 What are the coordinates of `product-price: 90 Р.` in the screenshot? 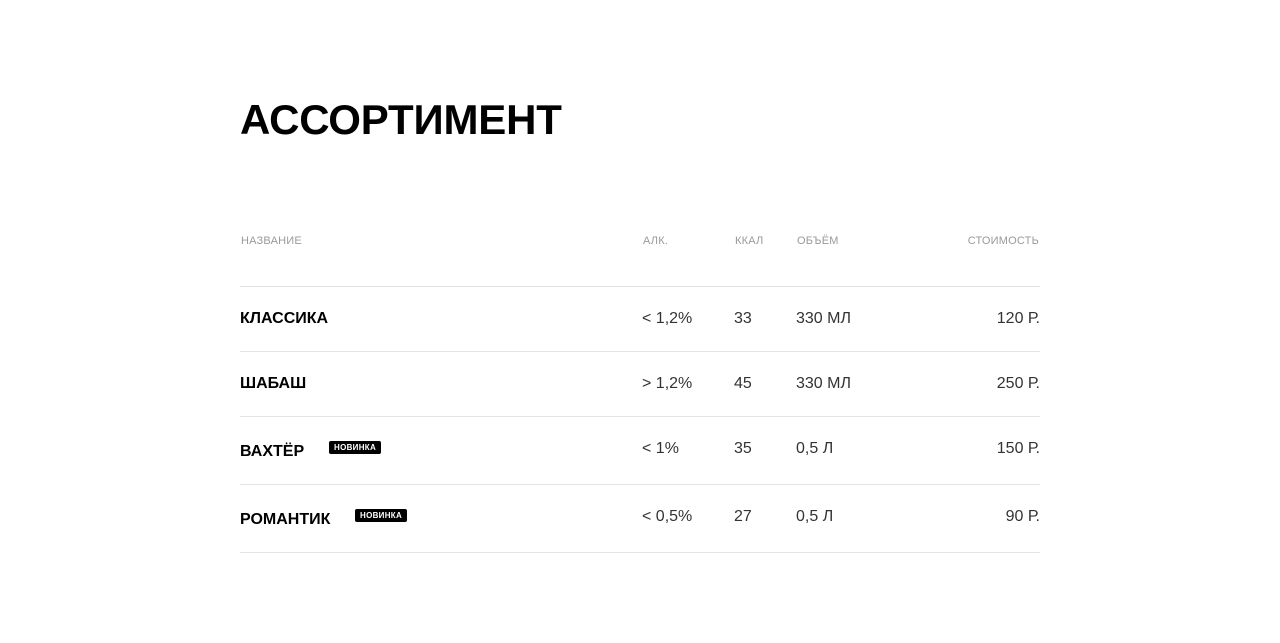 It's located at (1022, 516).